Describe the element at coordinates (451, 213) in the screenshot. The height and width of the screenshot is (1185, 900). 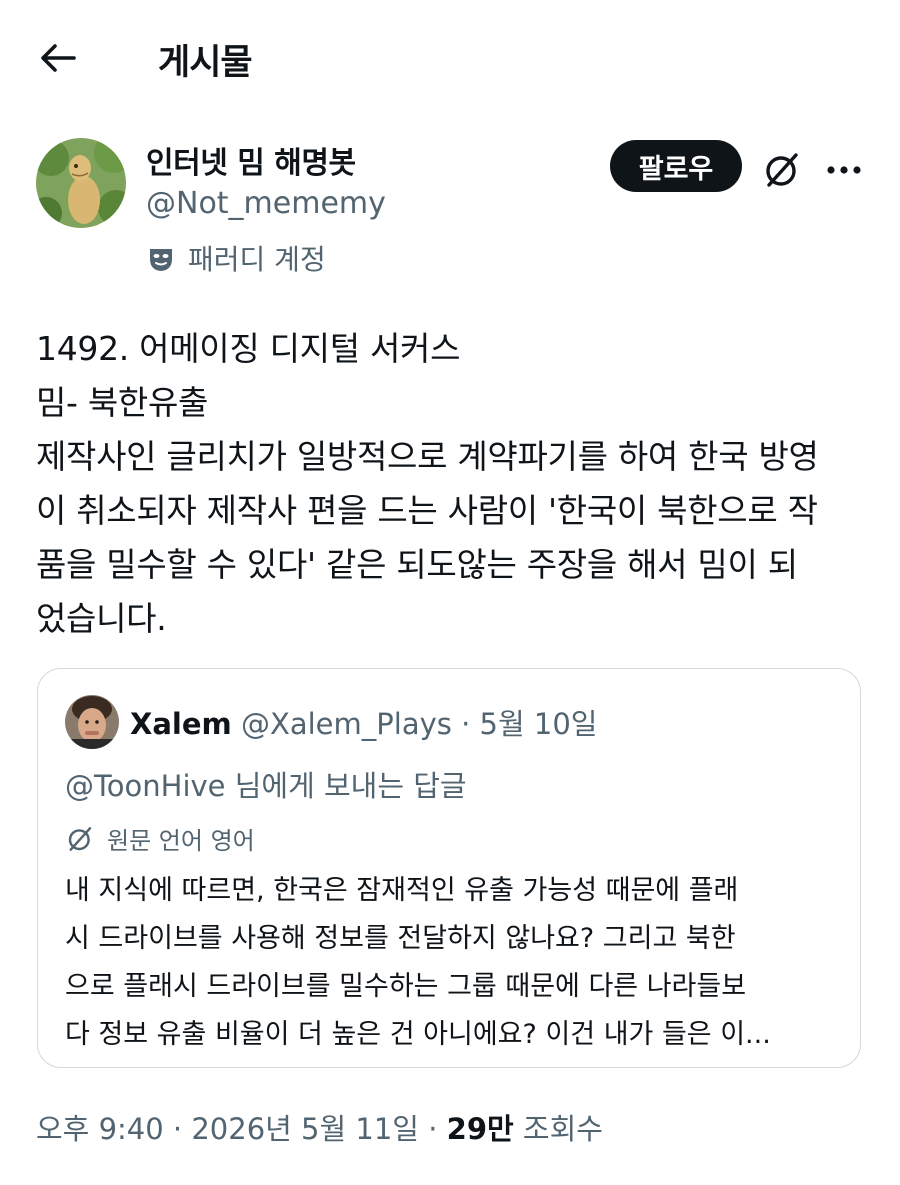
I see `post-author: 인터넷 밈 해명봇 @Not_mememy 패러디 계정 팔로우` at that location.